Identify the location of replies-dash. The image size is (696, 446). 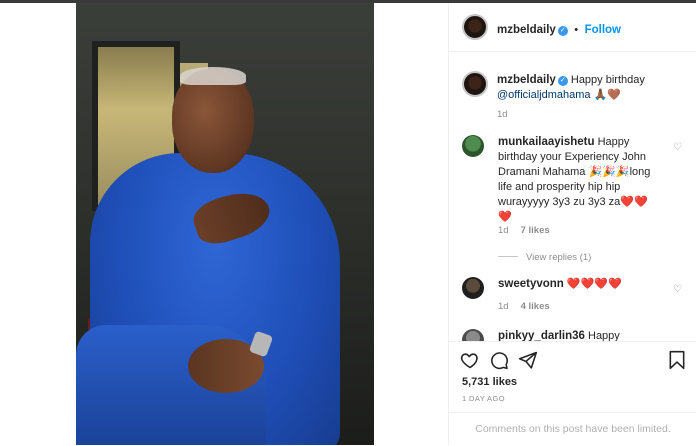
(508, 256).